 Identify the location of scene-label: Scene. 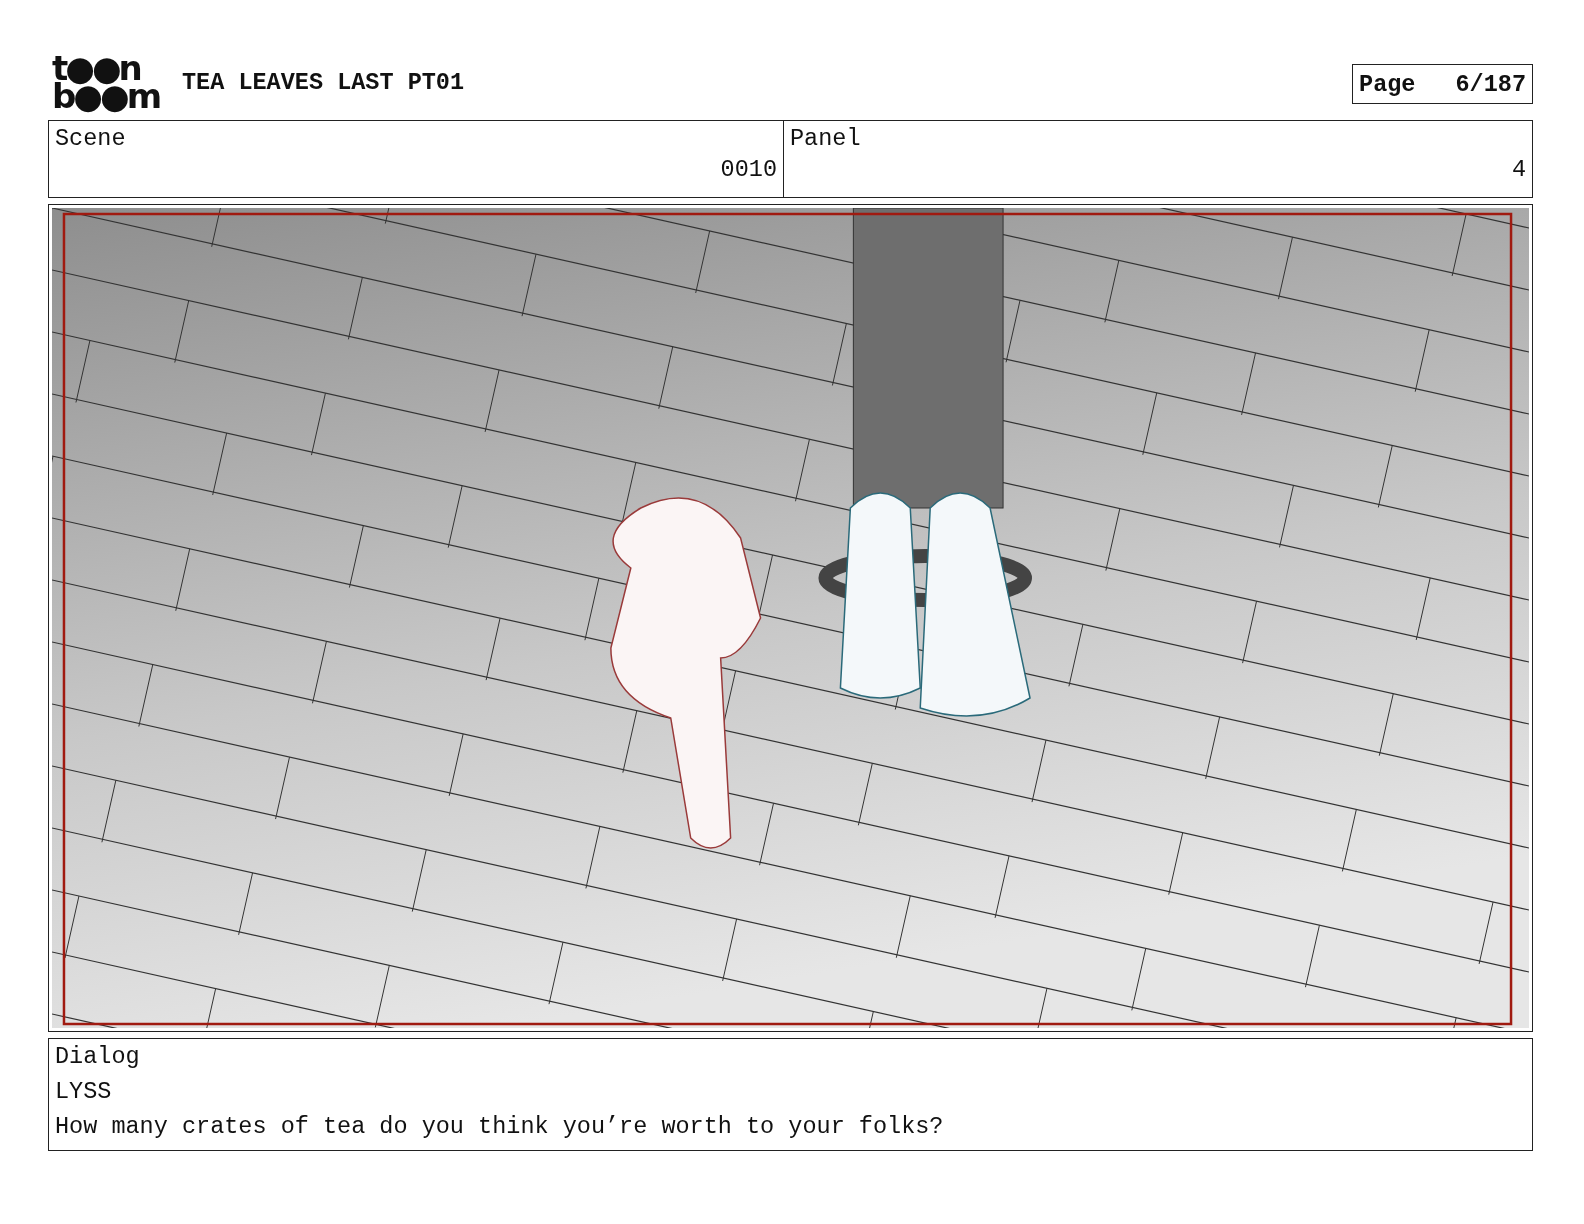
(91, 138).